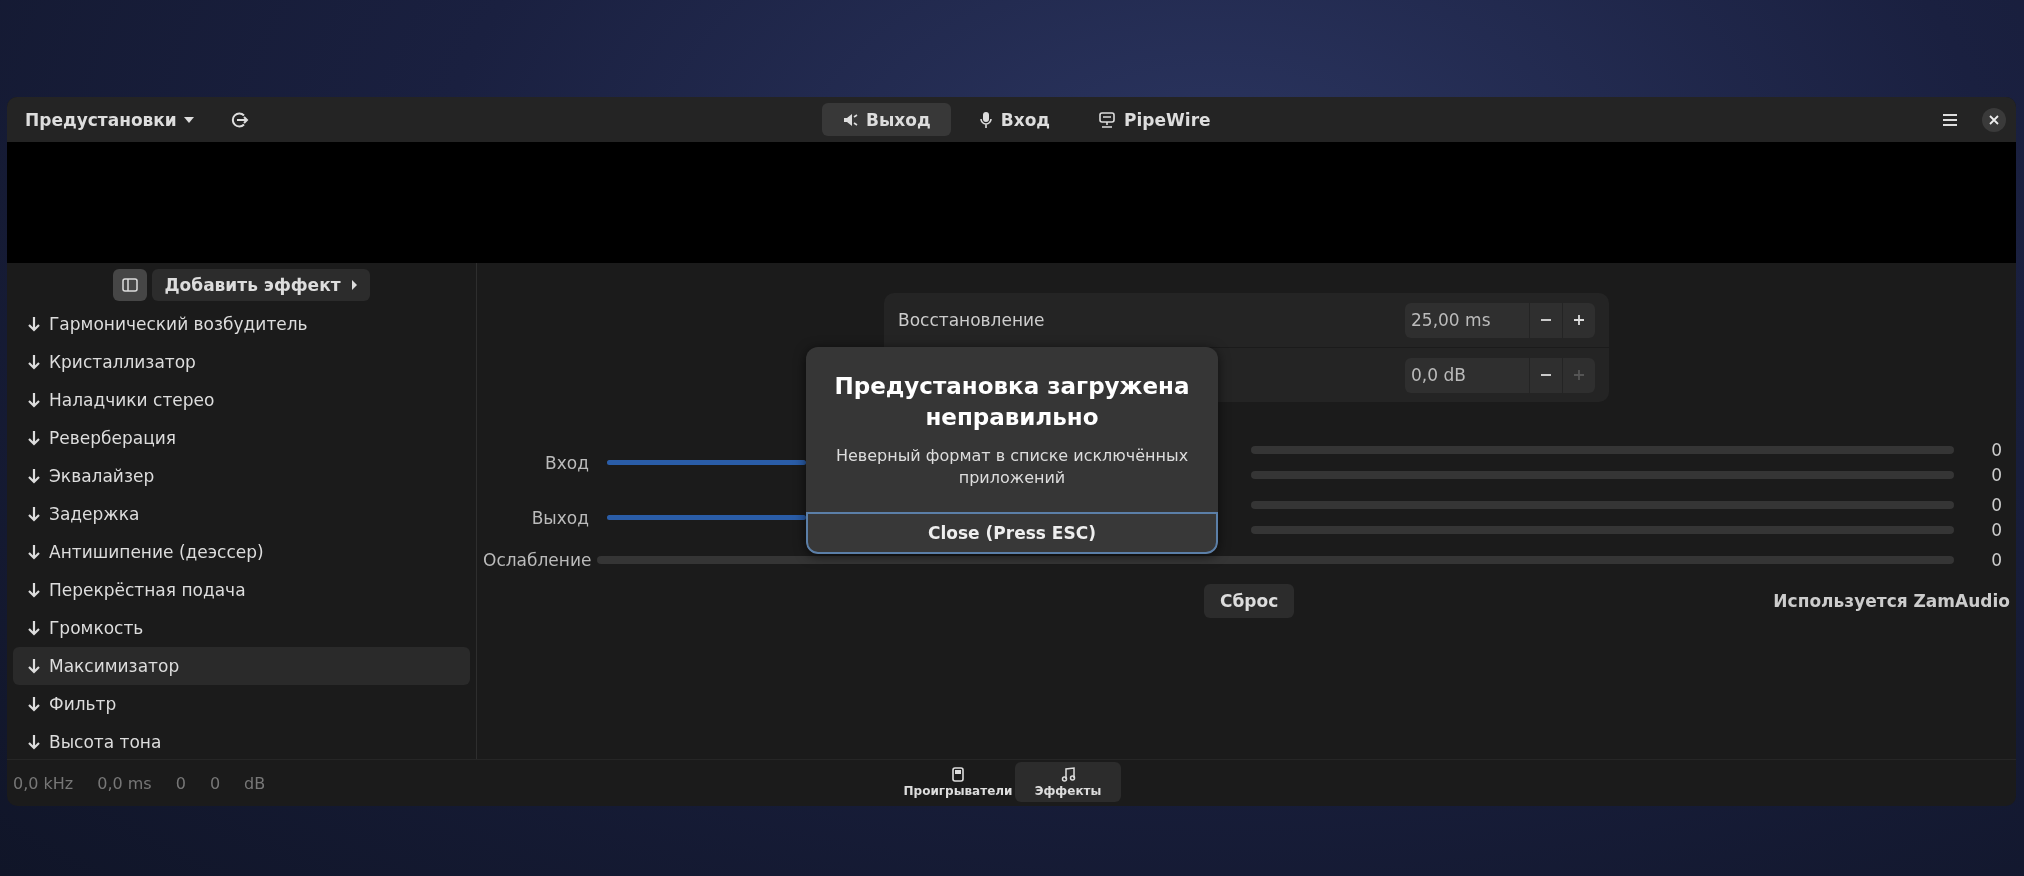 The width and height of the screenshot is (2024, 876). I want to click on effect-list-item: Кристаллизатор, so click(241, 362).